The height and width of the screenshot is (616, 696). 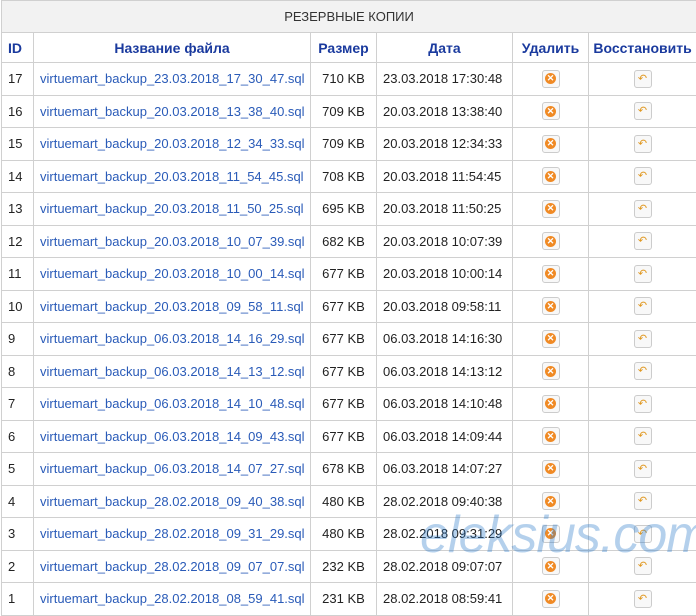 What do you see at coordinates (17, 534) in the screenshot?
I see `row-id: 3` at bounding box center [17, 534].